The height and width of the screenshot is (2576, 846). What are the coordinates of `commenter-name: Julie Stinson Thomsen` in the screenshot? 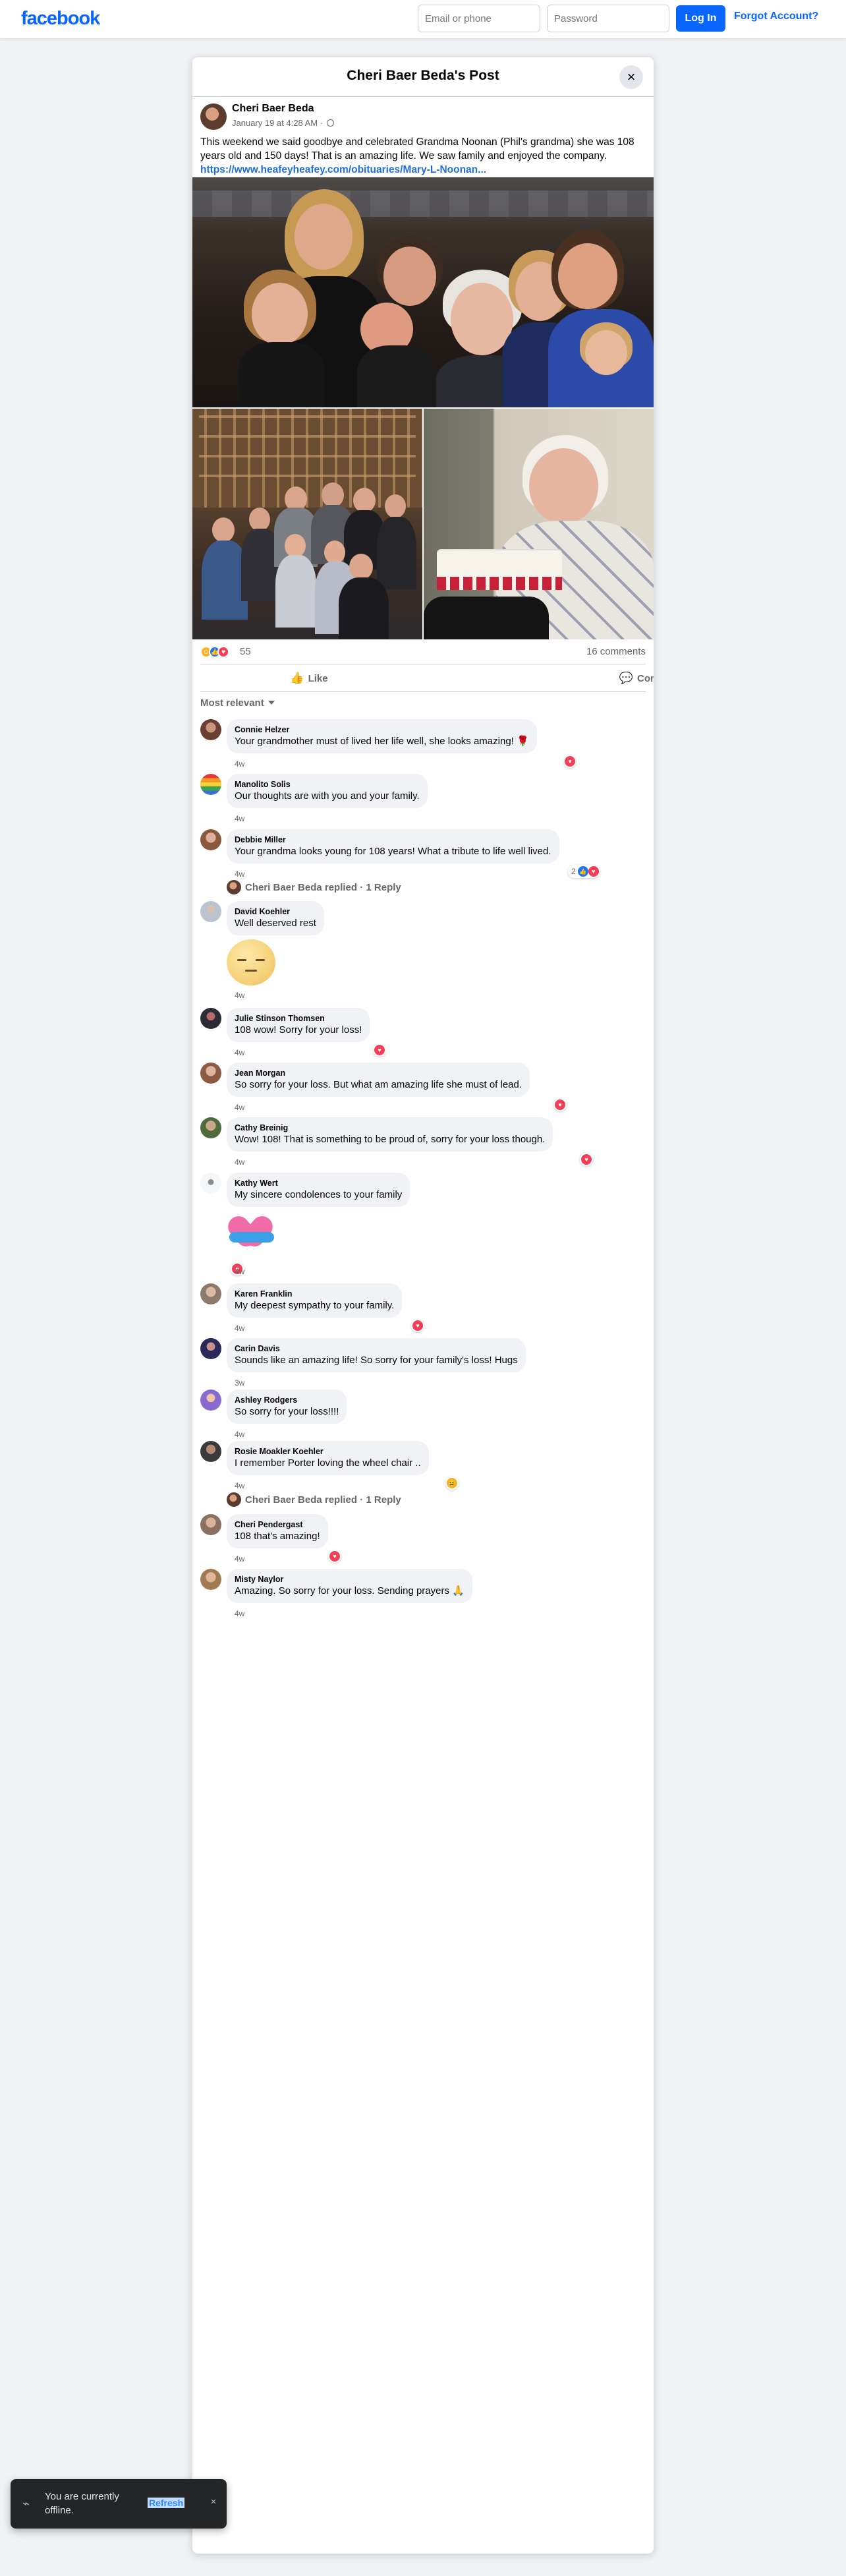 It's located at (298, 1019).